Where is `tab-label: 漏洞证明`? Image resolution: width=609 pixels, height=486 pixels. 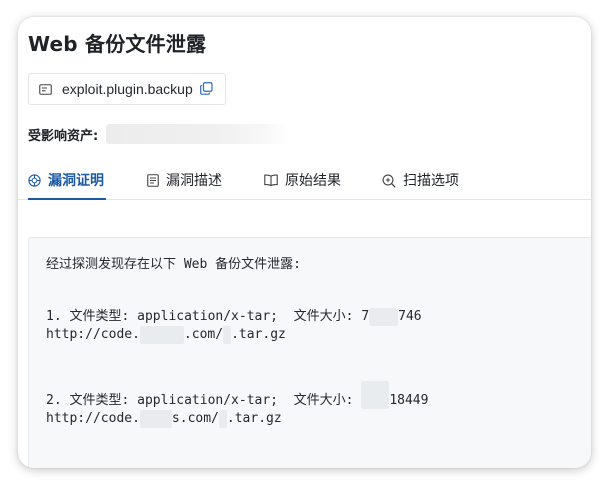 tab-label: 漏洞证明 is located at coordinates (76, 181).